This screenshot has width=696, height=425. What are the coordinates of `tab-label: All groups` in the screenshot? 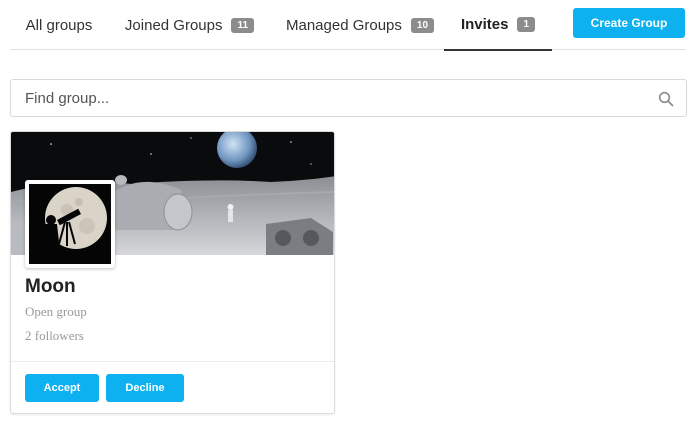 It's located at (59, 25).